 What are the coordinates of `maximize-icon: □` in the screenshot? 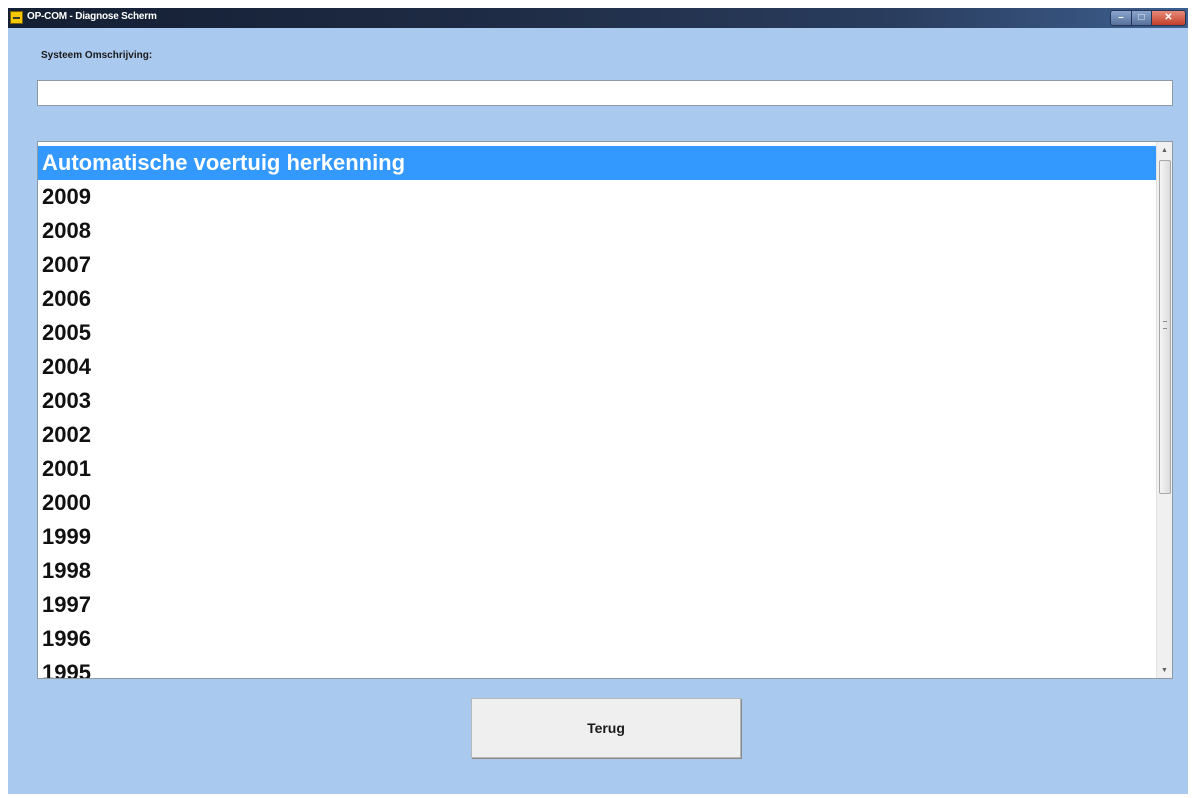 It's located at (1141, 17).